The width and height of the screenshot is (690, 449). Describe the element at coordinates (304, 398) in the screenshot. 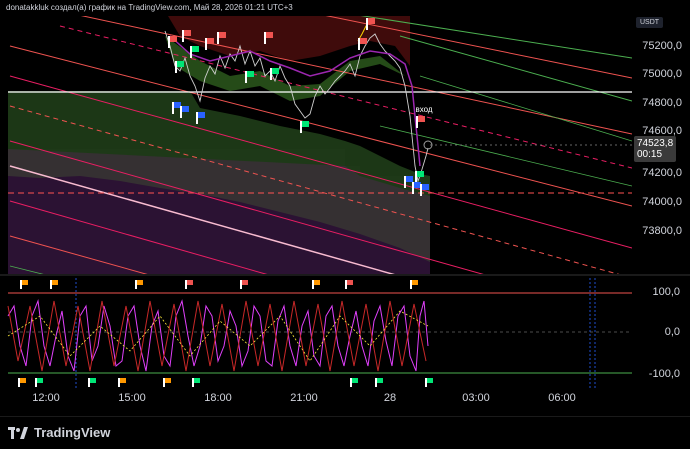

I see `time-axis-label: 21:00` at that location.